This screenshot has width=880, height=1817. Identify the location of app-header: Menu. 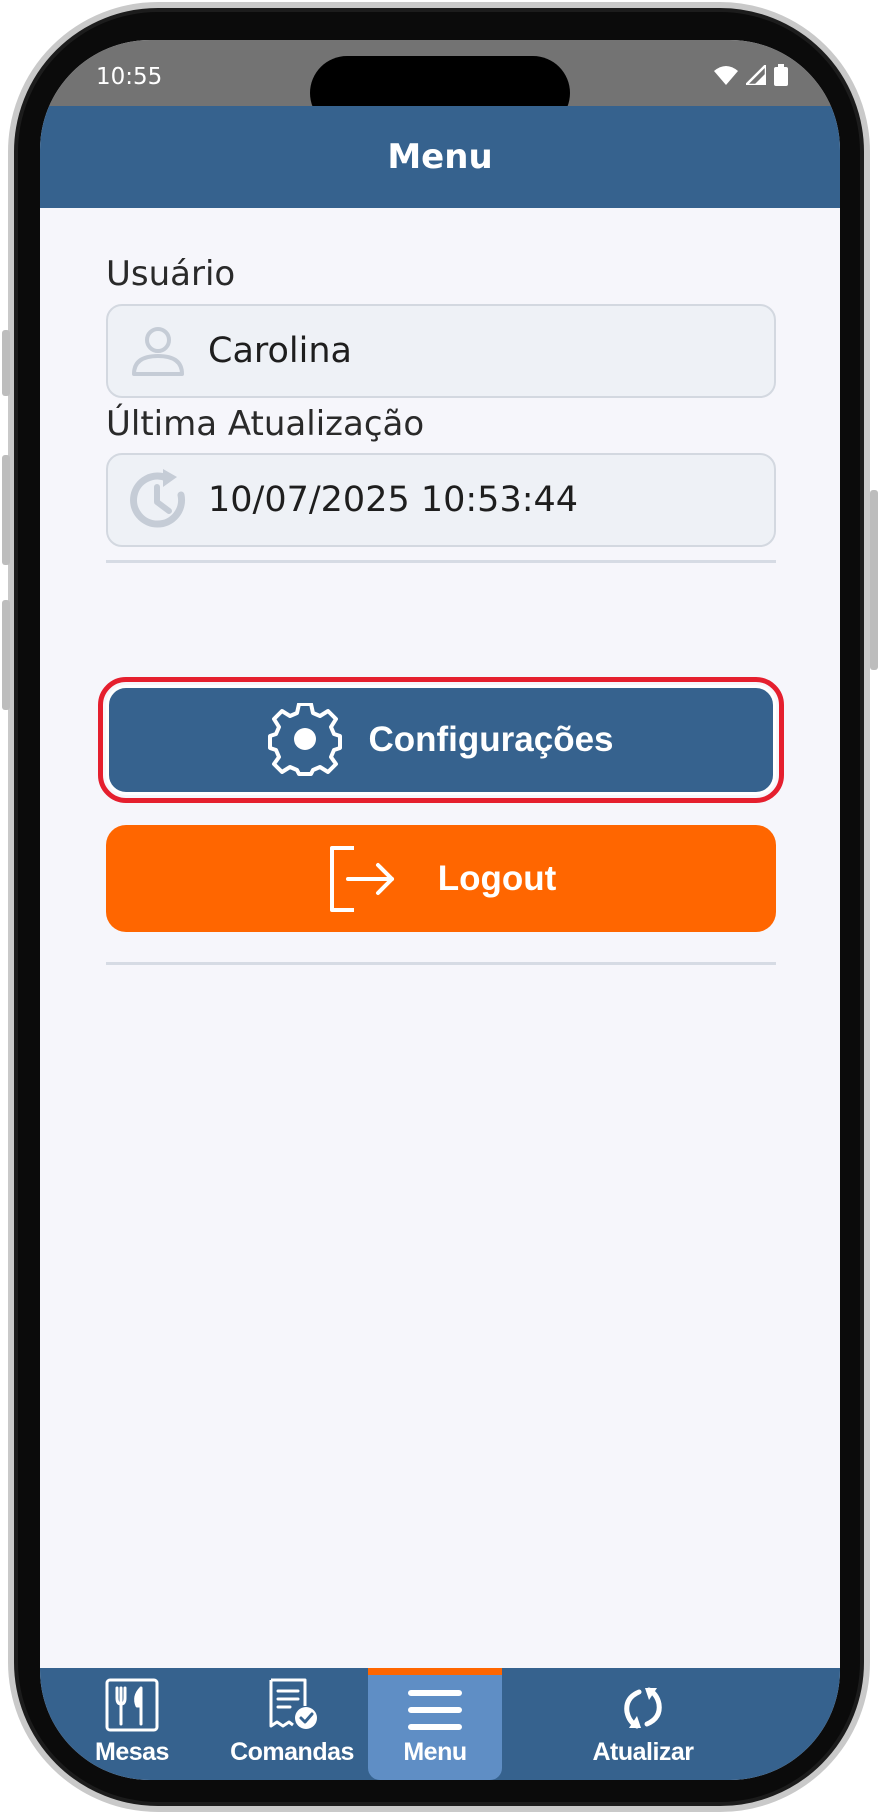
(440, 157).